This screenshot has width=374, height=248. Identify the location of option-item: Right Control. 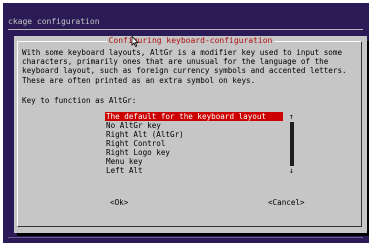
(194, 143).